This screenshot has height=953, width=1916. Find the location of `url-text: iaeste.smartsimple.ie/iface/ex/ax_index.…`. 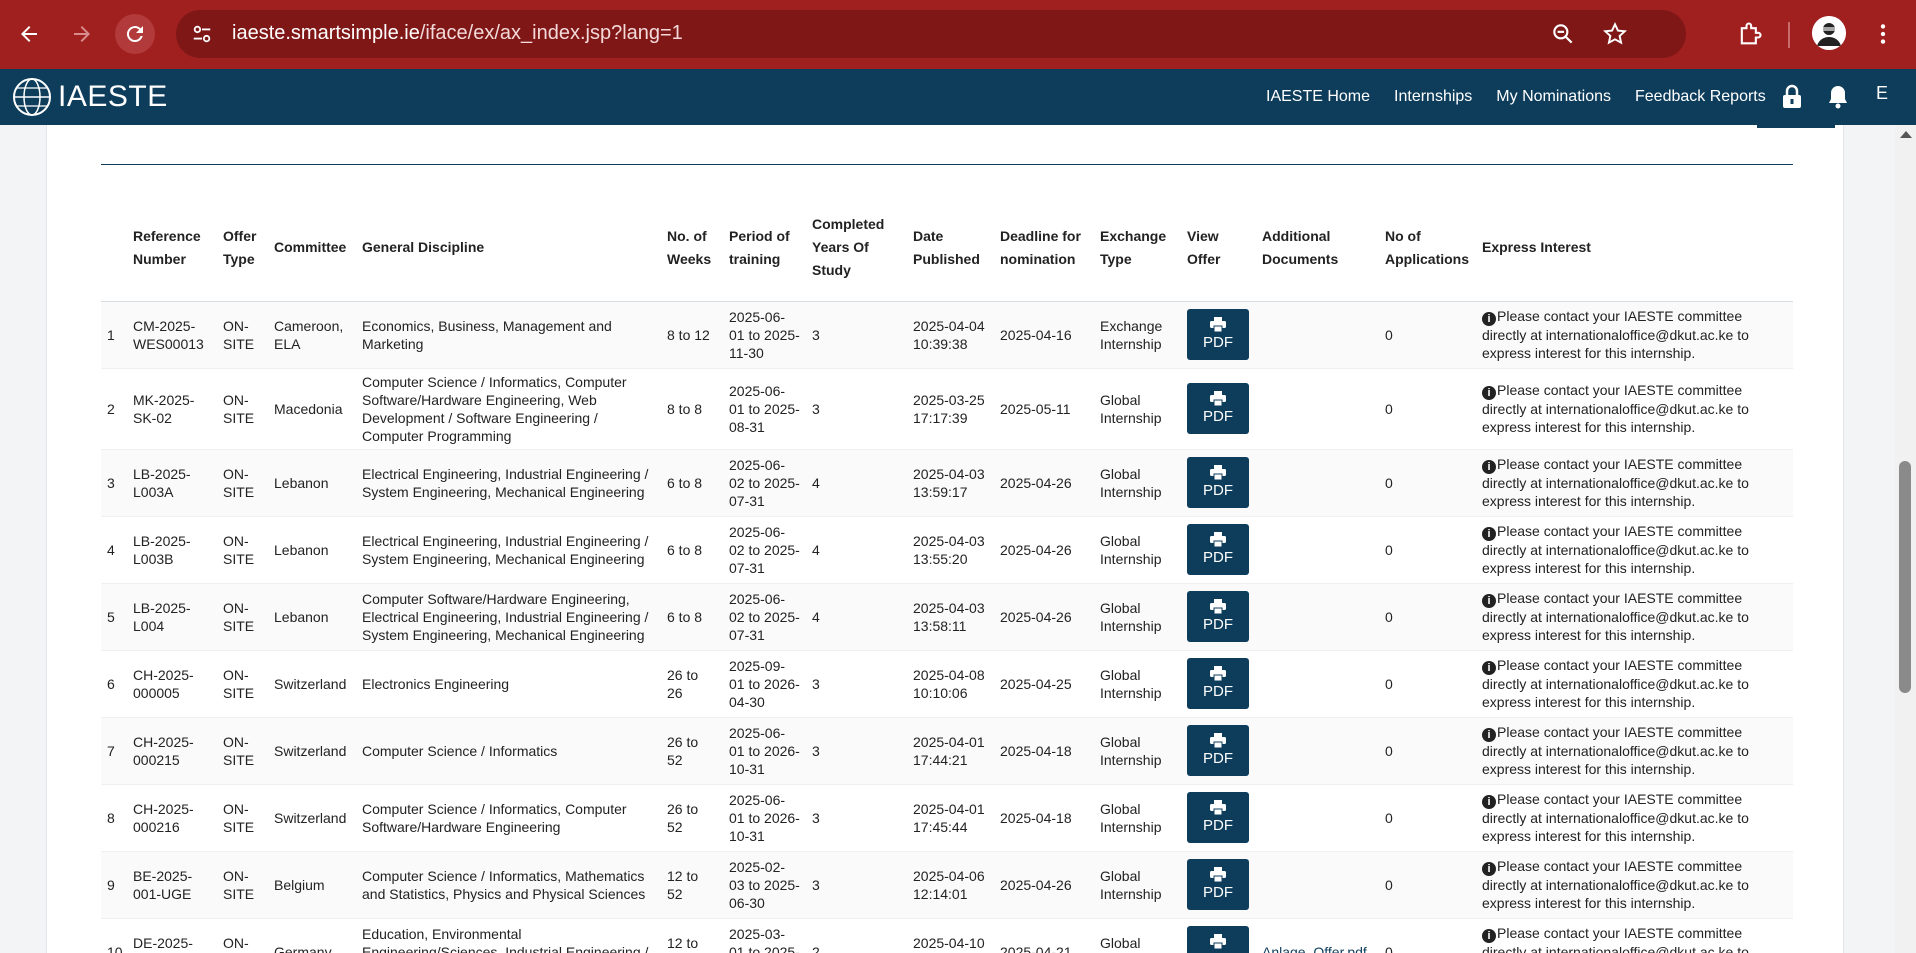

url-text: iaeste.smartsimple.ie/iface/ex/ax_index.… is located at coordinates (457, 33).